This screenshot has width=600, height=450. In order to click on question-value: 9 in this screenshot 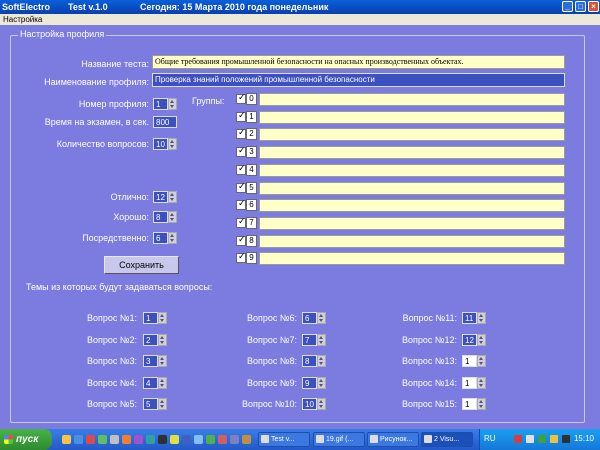, I will do `click(309, 382)`.